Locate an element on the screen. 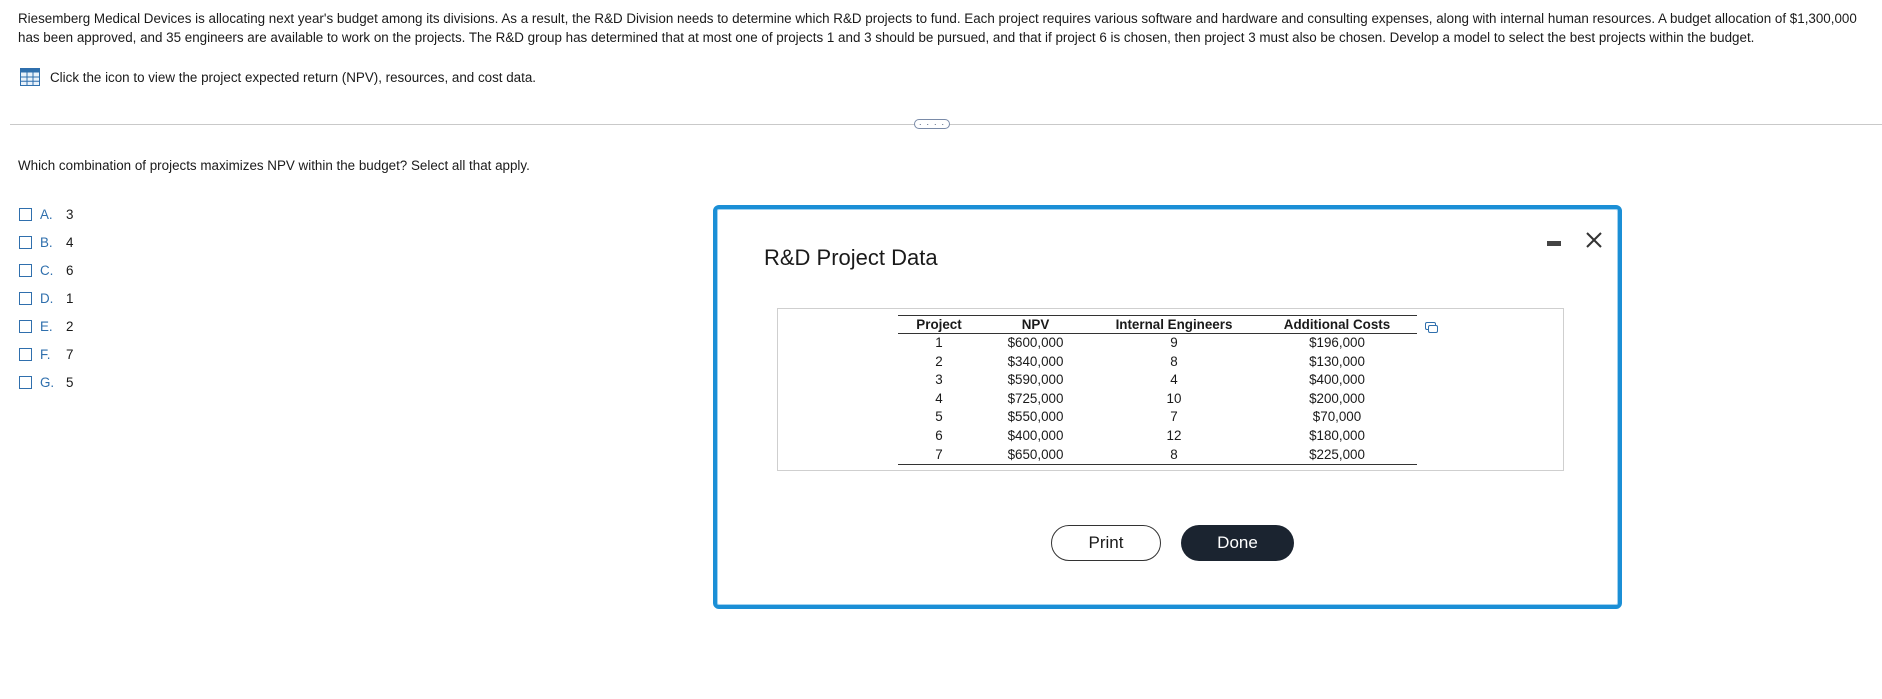 This screenshot has height=699, width=1882. table-row: 1 $600,000 9 $196,000 is located at coordinates (1157, 343).